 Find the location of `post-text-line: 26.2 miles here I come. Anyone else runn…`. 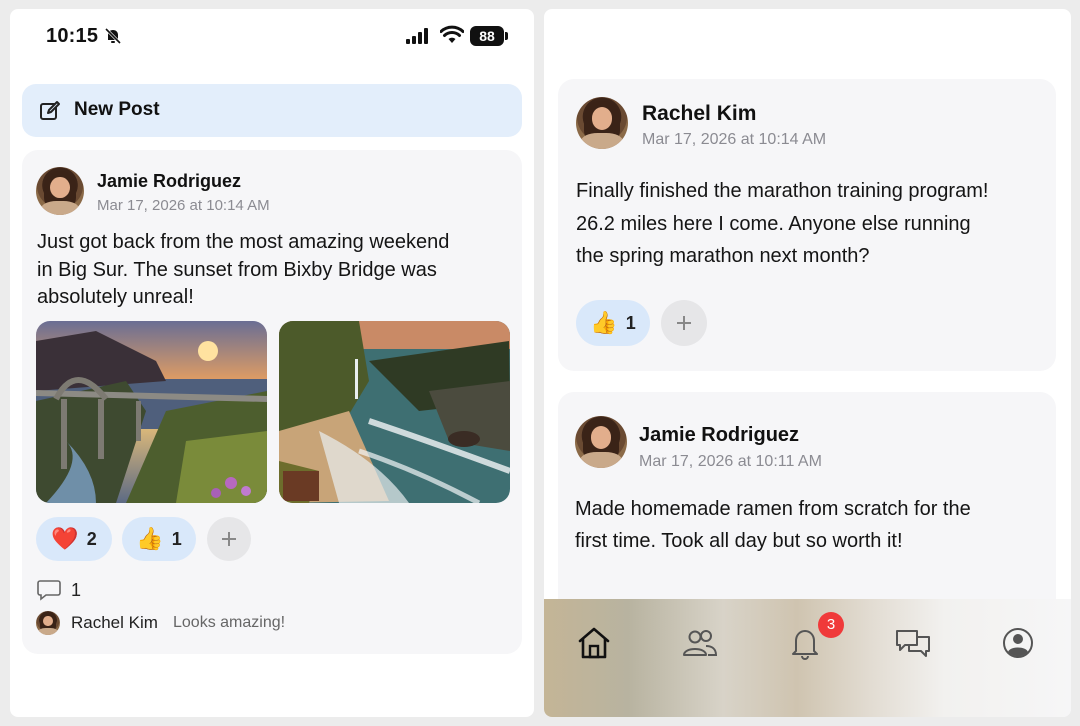

post-text-line: 26.2 miles here I come. Anyone else runn… is located at coordinates (773, 223).